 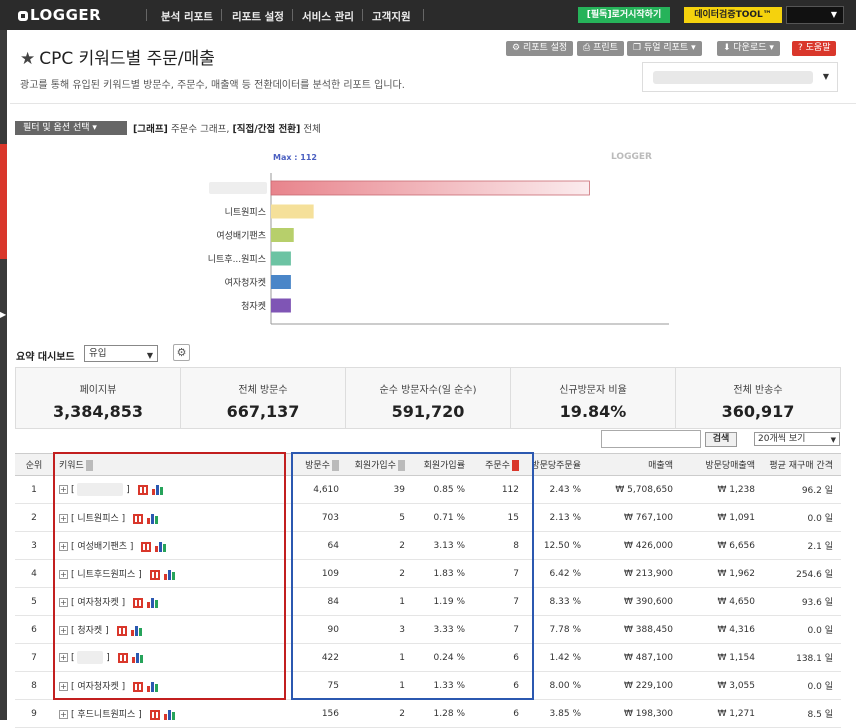 I want to click on cell-keyword: +[ 후드니트원피스 ], so click(x=171, y=713).